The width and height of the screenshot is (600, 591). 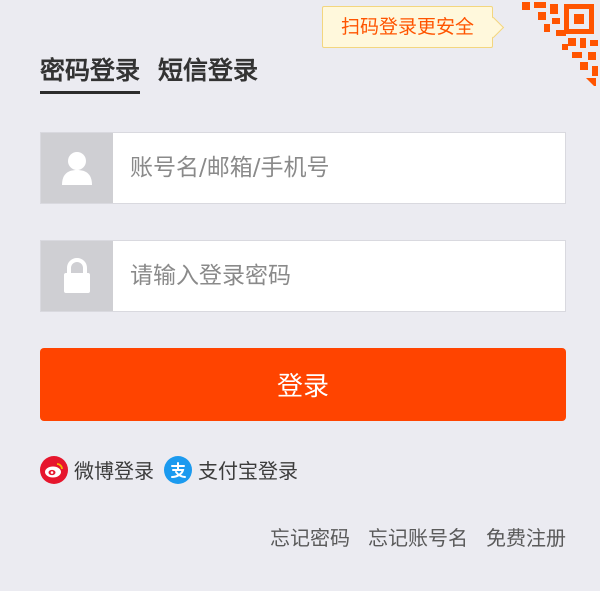 What do you see at coordinates (248, 471) in the screenshot?
I see `alipay-login-label: 支付宝登录` at bounding box center [248, 471].